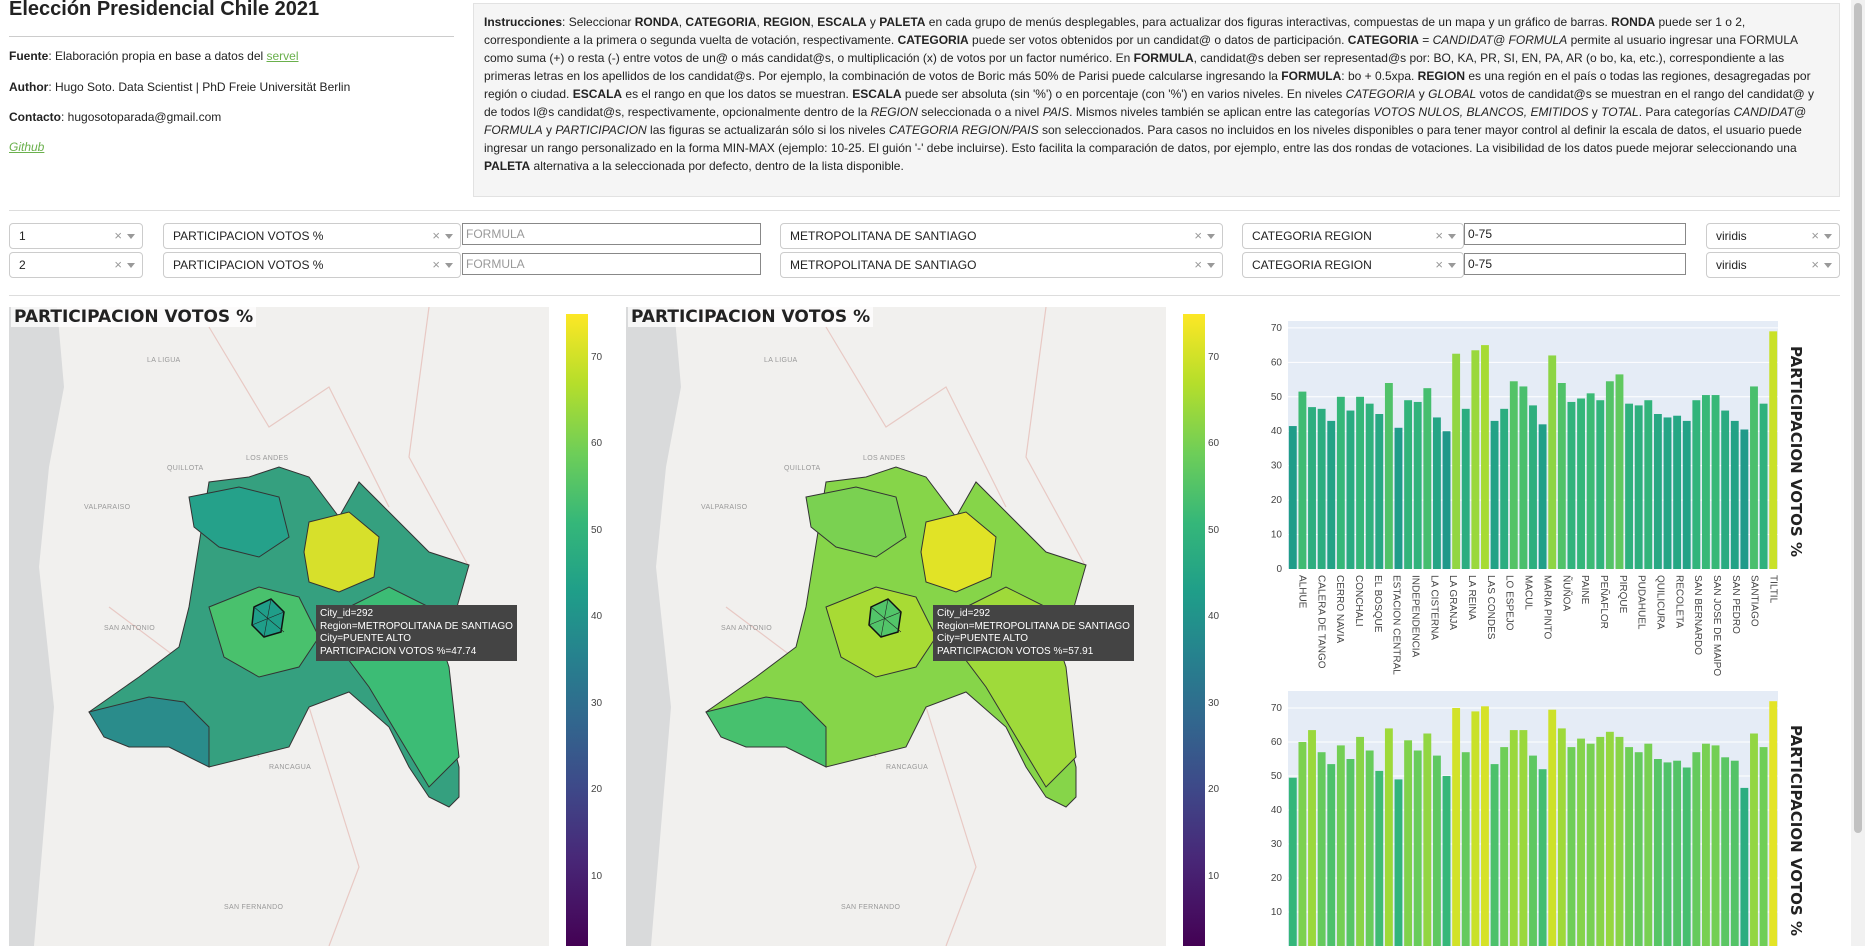 This screenshot has width=1865, height=946. I want to click on escala-select-2: CATEGORIA REGION ×, so click(1353, 265).